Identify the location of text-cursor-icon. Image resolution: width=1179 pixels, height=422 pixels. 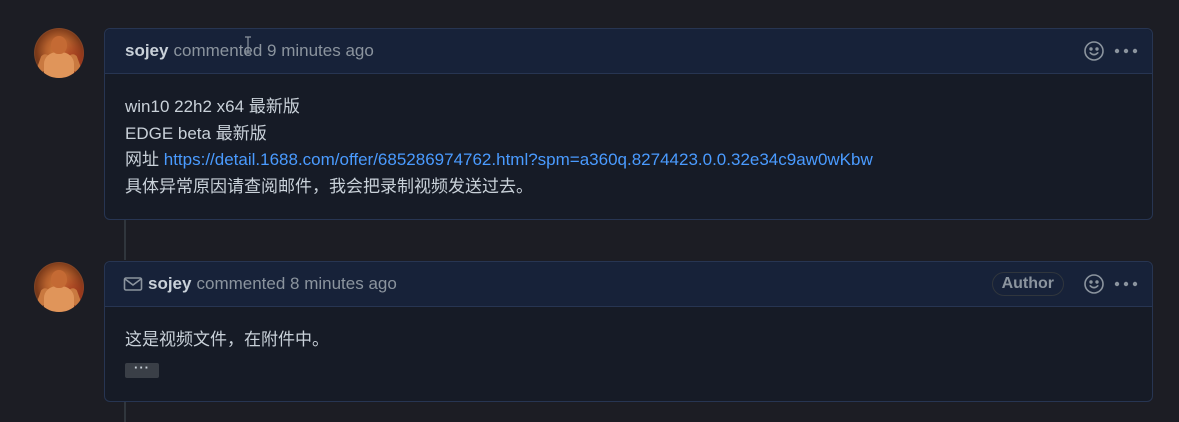
(248, 45).